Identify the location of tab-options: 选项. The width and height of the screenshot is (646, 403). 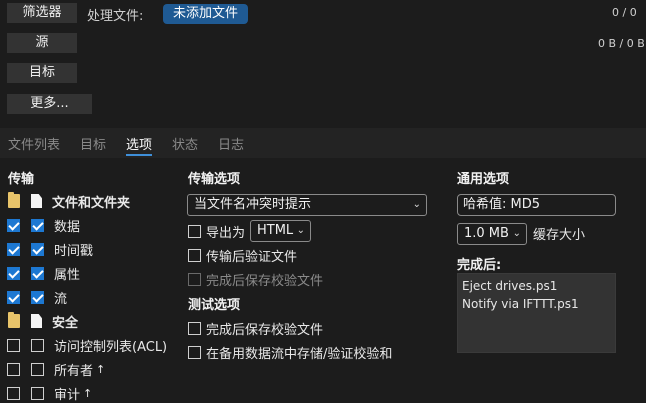
(139, 143).